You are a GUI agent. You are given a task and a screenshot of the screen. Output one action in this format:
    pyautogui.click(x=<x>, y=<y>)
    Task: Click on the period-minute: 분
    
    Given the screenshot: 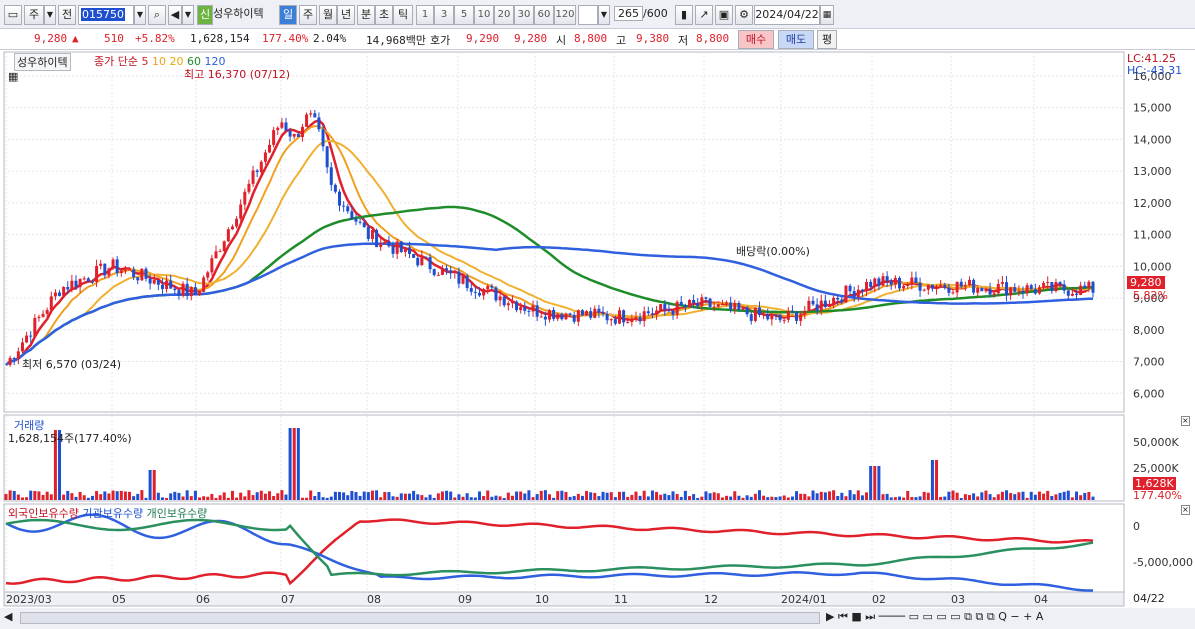 What is the action you would take?
    pyautogui.click(x=366, y=15)
    